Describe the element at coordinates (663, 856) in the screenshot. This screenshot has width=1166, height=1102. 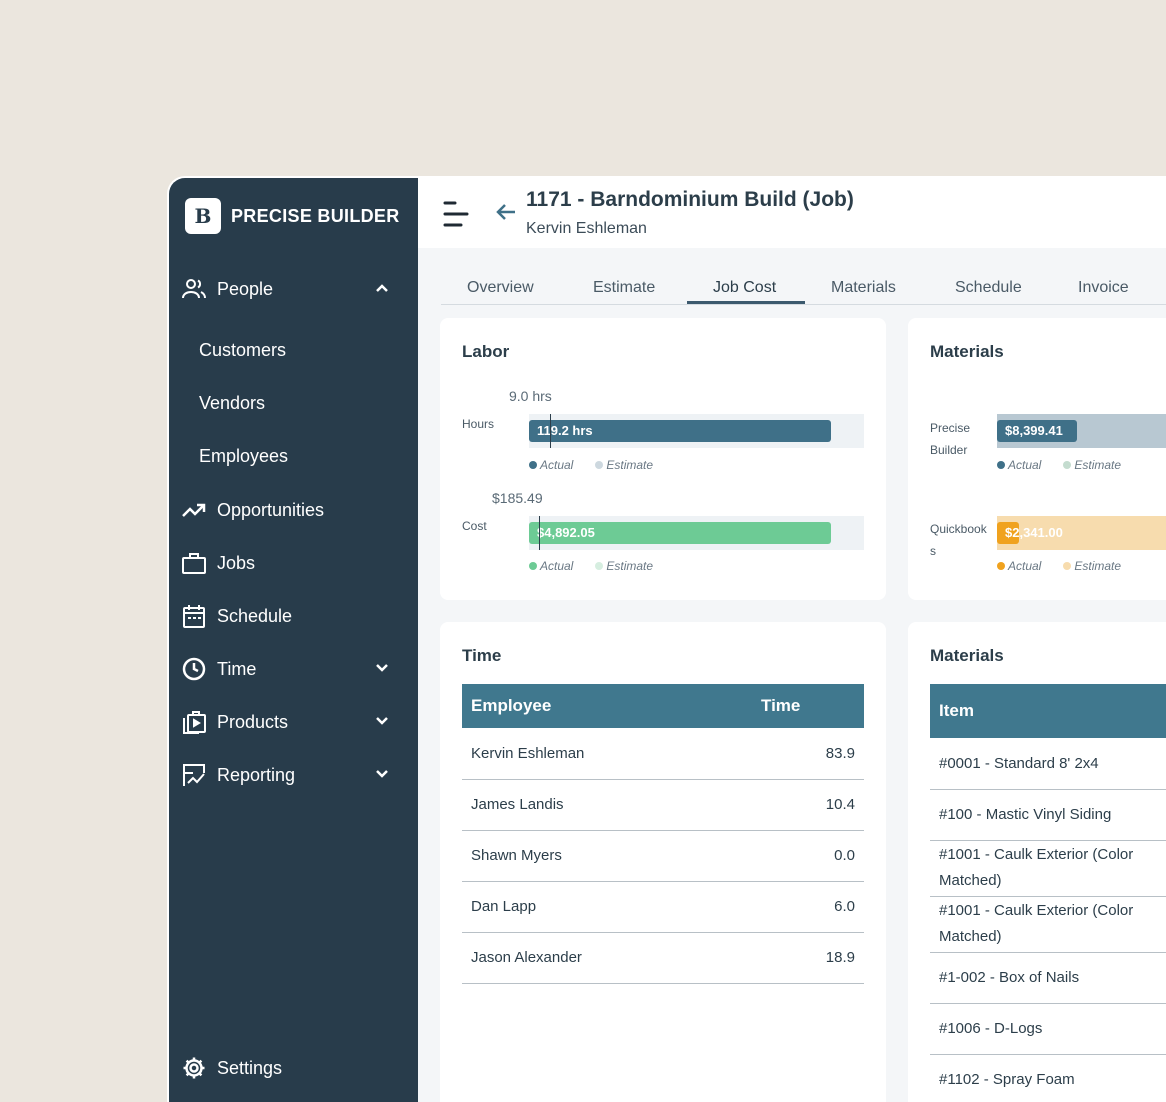
I see `table-row: Shawn Myers 0.0` at that location.